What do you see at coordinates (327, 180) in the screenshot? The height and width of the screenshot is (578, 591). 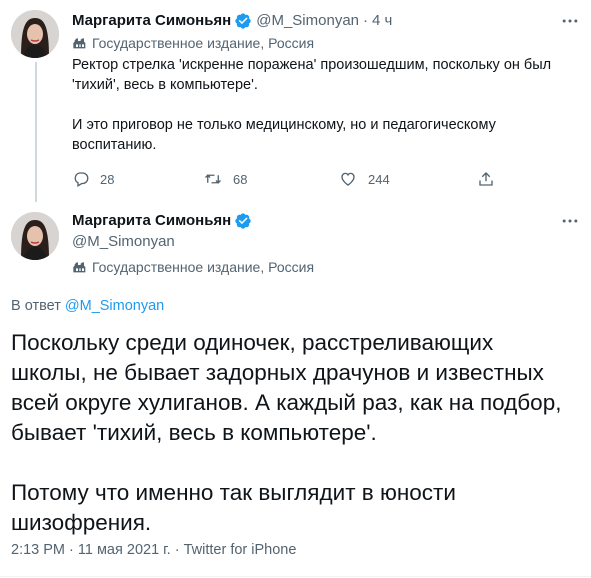 I see `tweet-actions: 28 68 244` at bounding box center [327, 180].